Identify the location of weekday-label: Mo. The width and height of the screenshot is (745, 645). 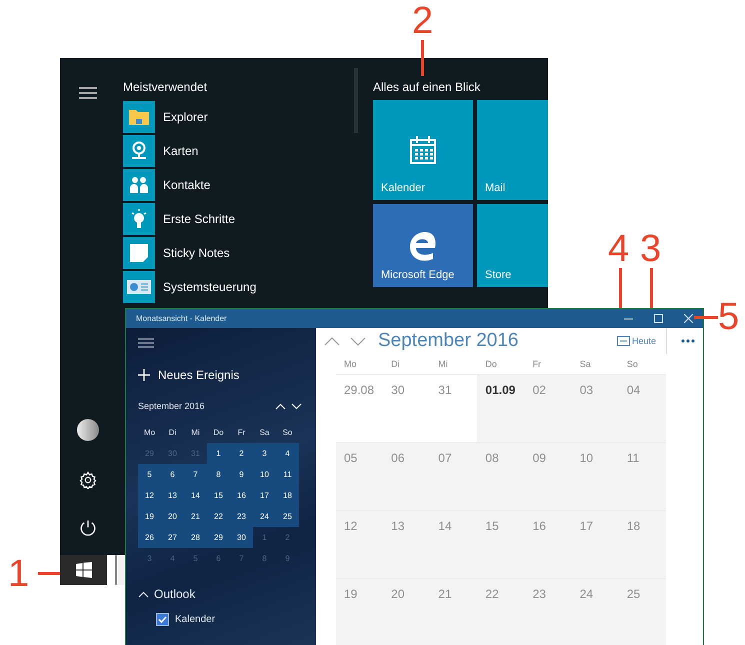
(350, 364).